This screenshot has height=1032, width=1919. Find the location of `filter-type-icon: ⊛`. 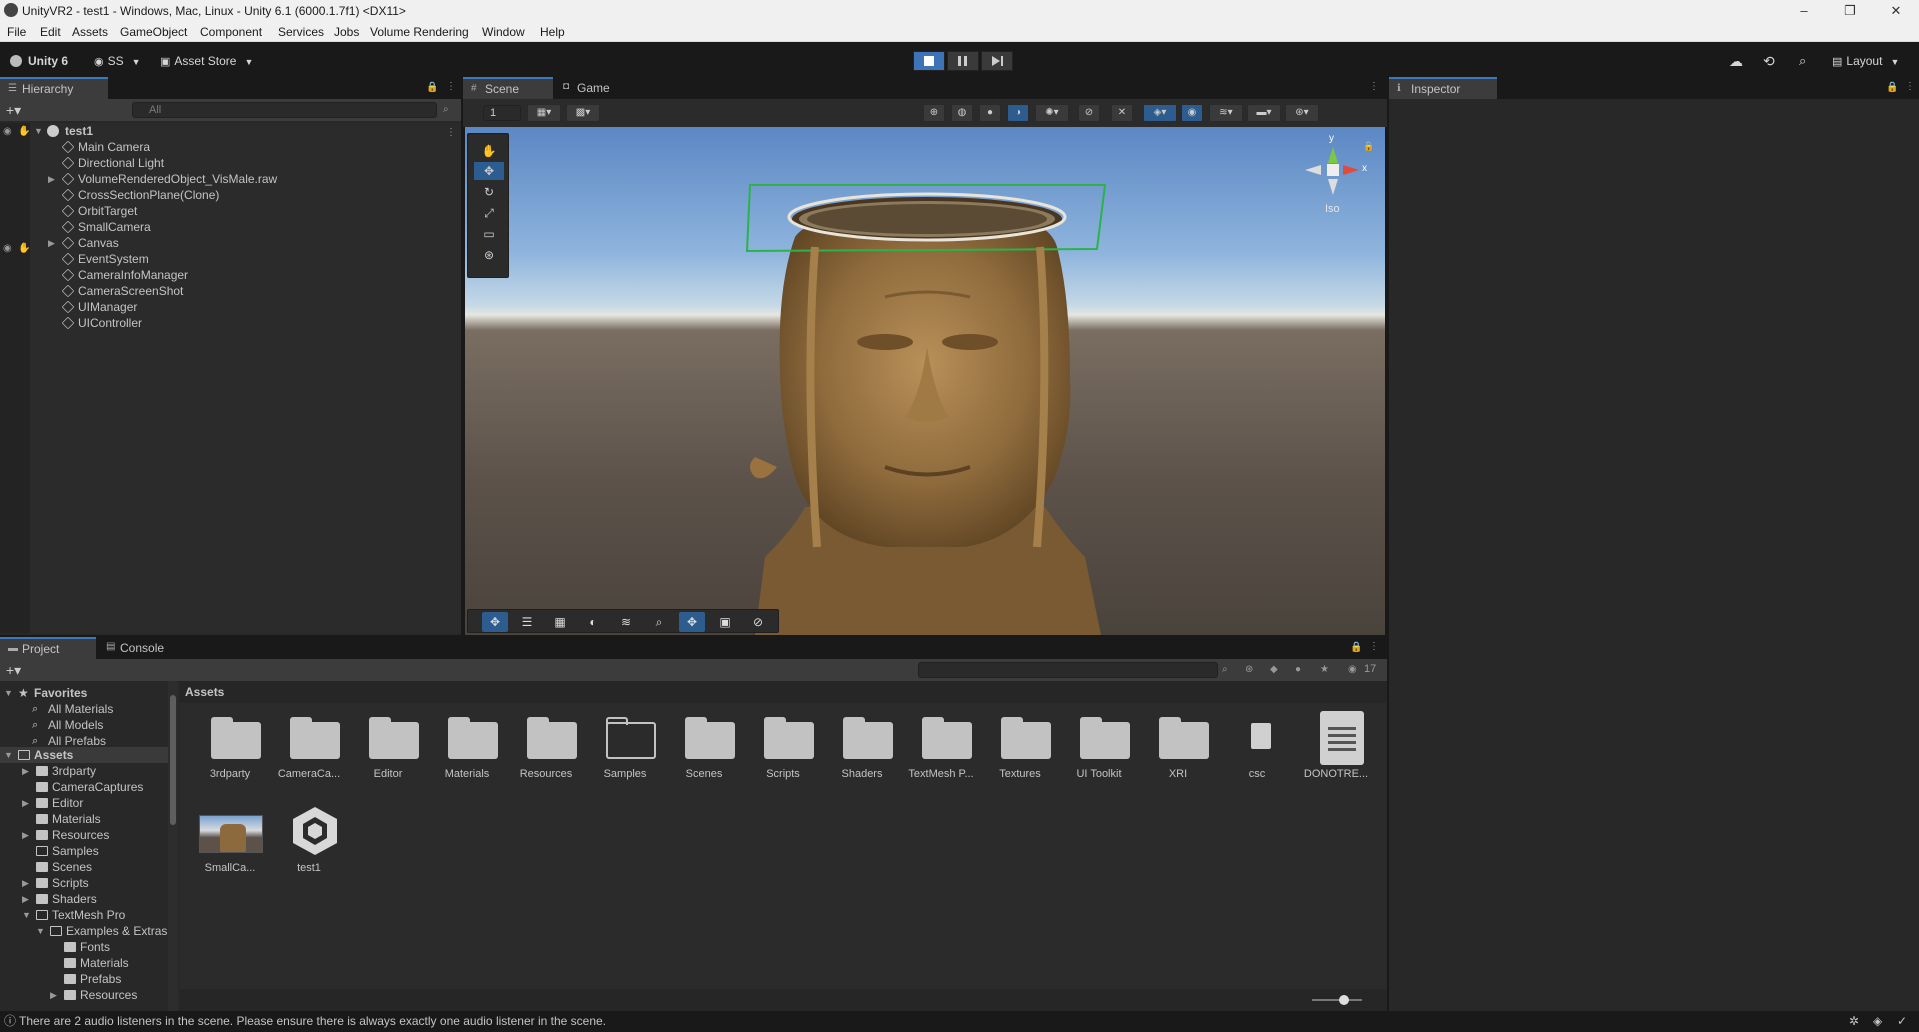

filter-type-icon: ⊛ is located at coordinates (1249, 669).